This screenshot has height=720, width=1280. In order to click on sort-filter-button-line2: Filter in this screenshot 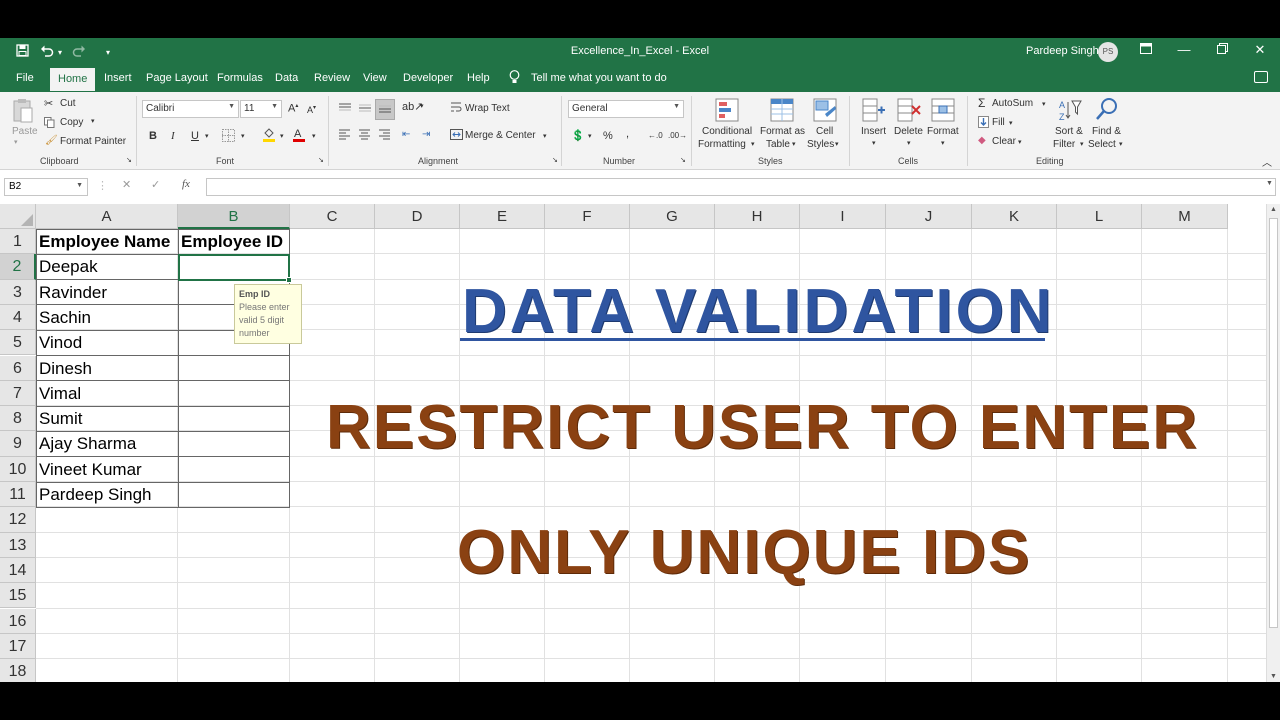, I will do `click(1064, 144)`.